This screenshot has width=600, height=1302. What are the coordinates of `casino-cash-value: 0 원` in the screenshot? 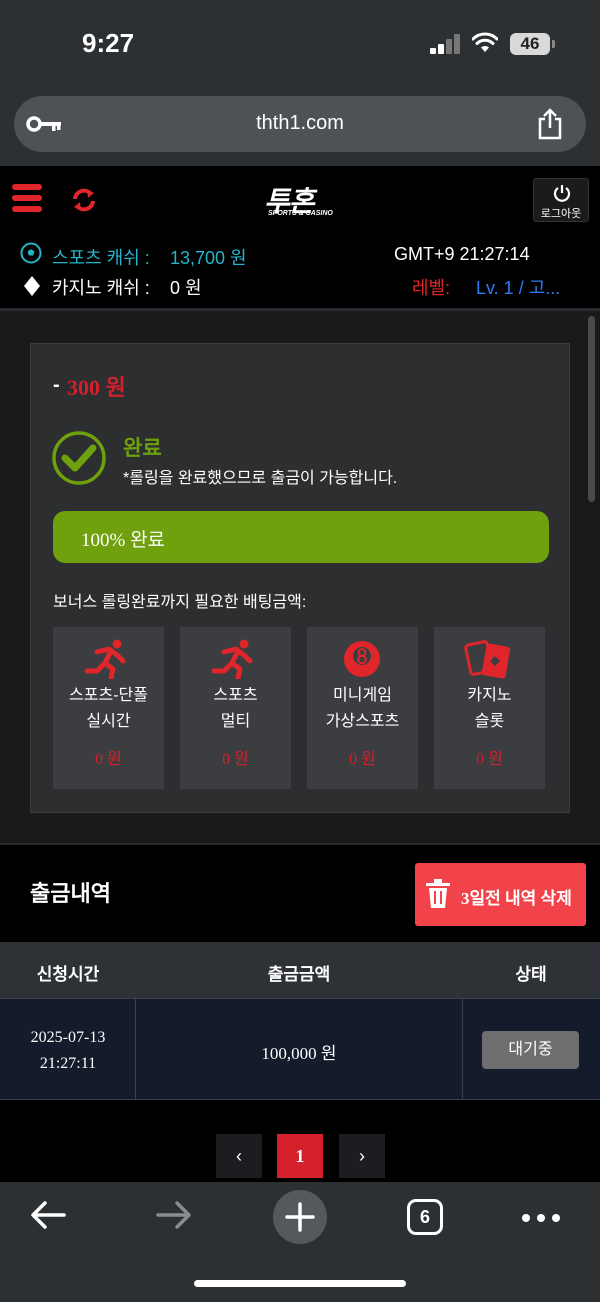 It's located at (186, 288).